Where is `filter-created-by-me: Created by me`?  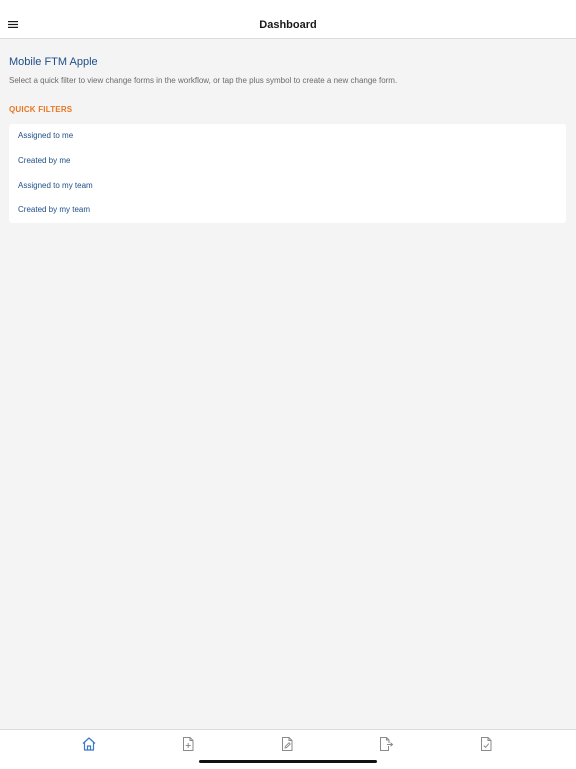
filter-created-by-me: Created by me is located at coordinates (44, 161).